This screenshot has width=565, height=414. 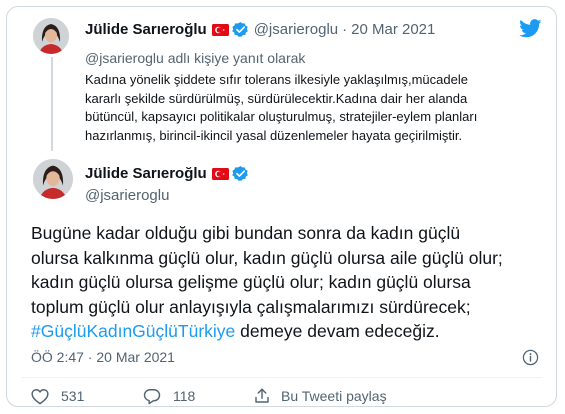 What do you see at coordinates (262, 396) in the screenshot?
I see `share-icon` at bounding box center [262, 396].